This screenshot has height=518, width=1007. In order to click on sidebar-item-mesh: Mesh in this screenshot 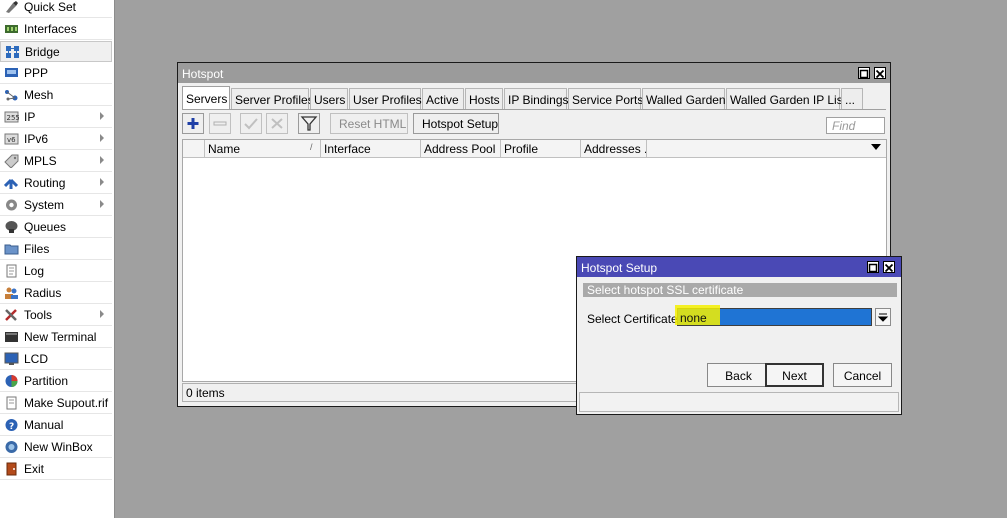, I will do `click(56, 95)`.